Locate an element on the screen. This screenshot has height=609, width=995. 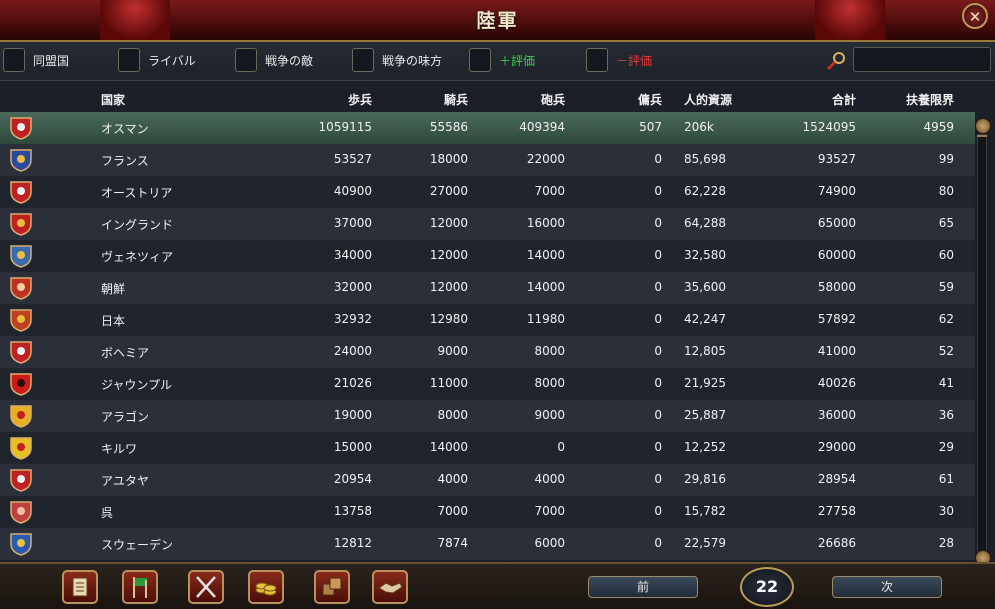
cell-force-limit: 30 is located at coordinates (946, 511).